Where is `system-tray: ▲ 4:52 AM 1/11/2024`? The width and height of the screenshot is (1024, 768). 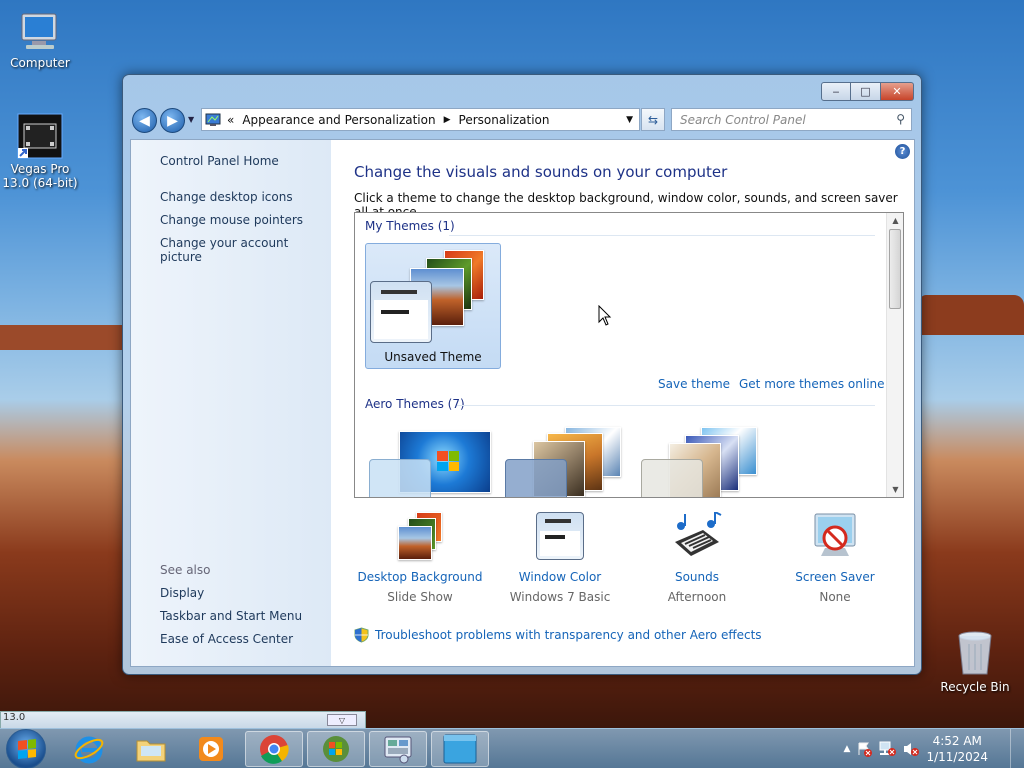
system-tray: ▲ 4:52 AM 1/11/2024 is located at coordinates (934, 748).